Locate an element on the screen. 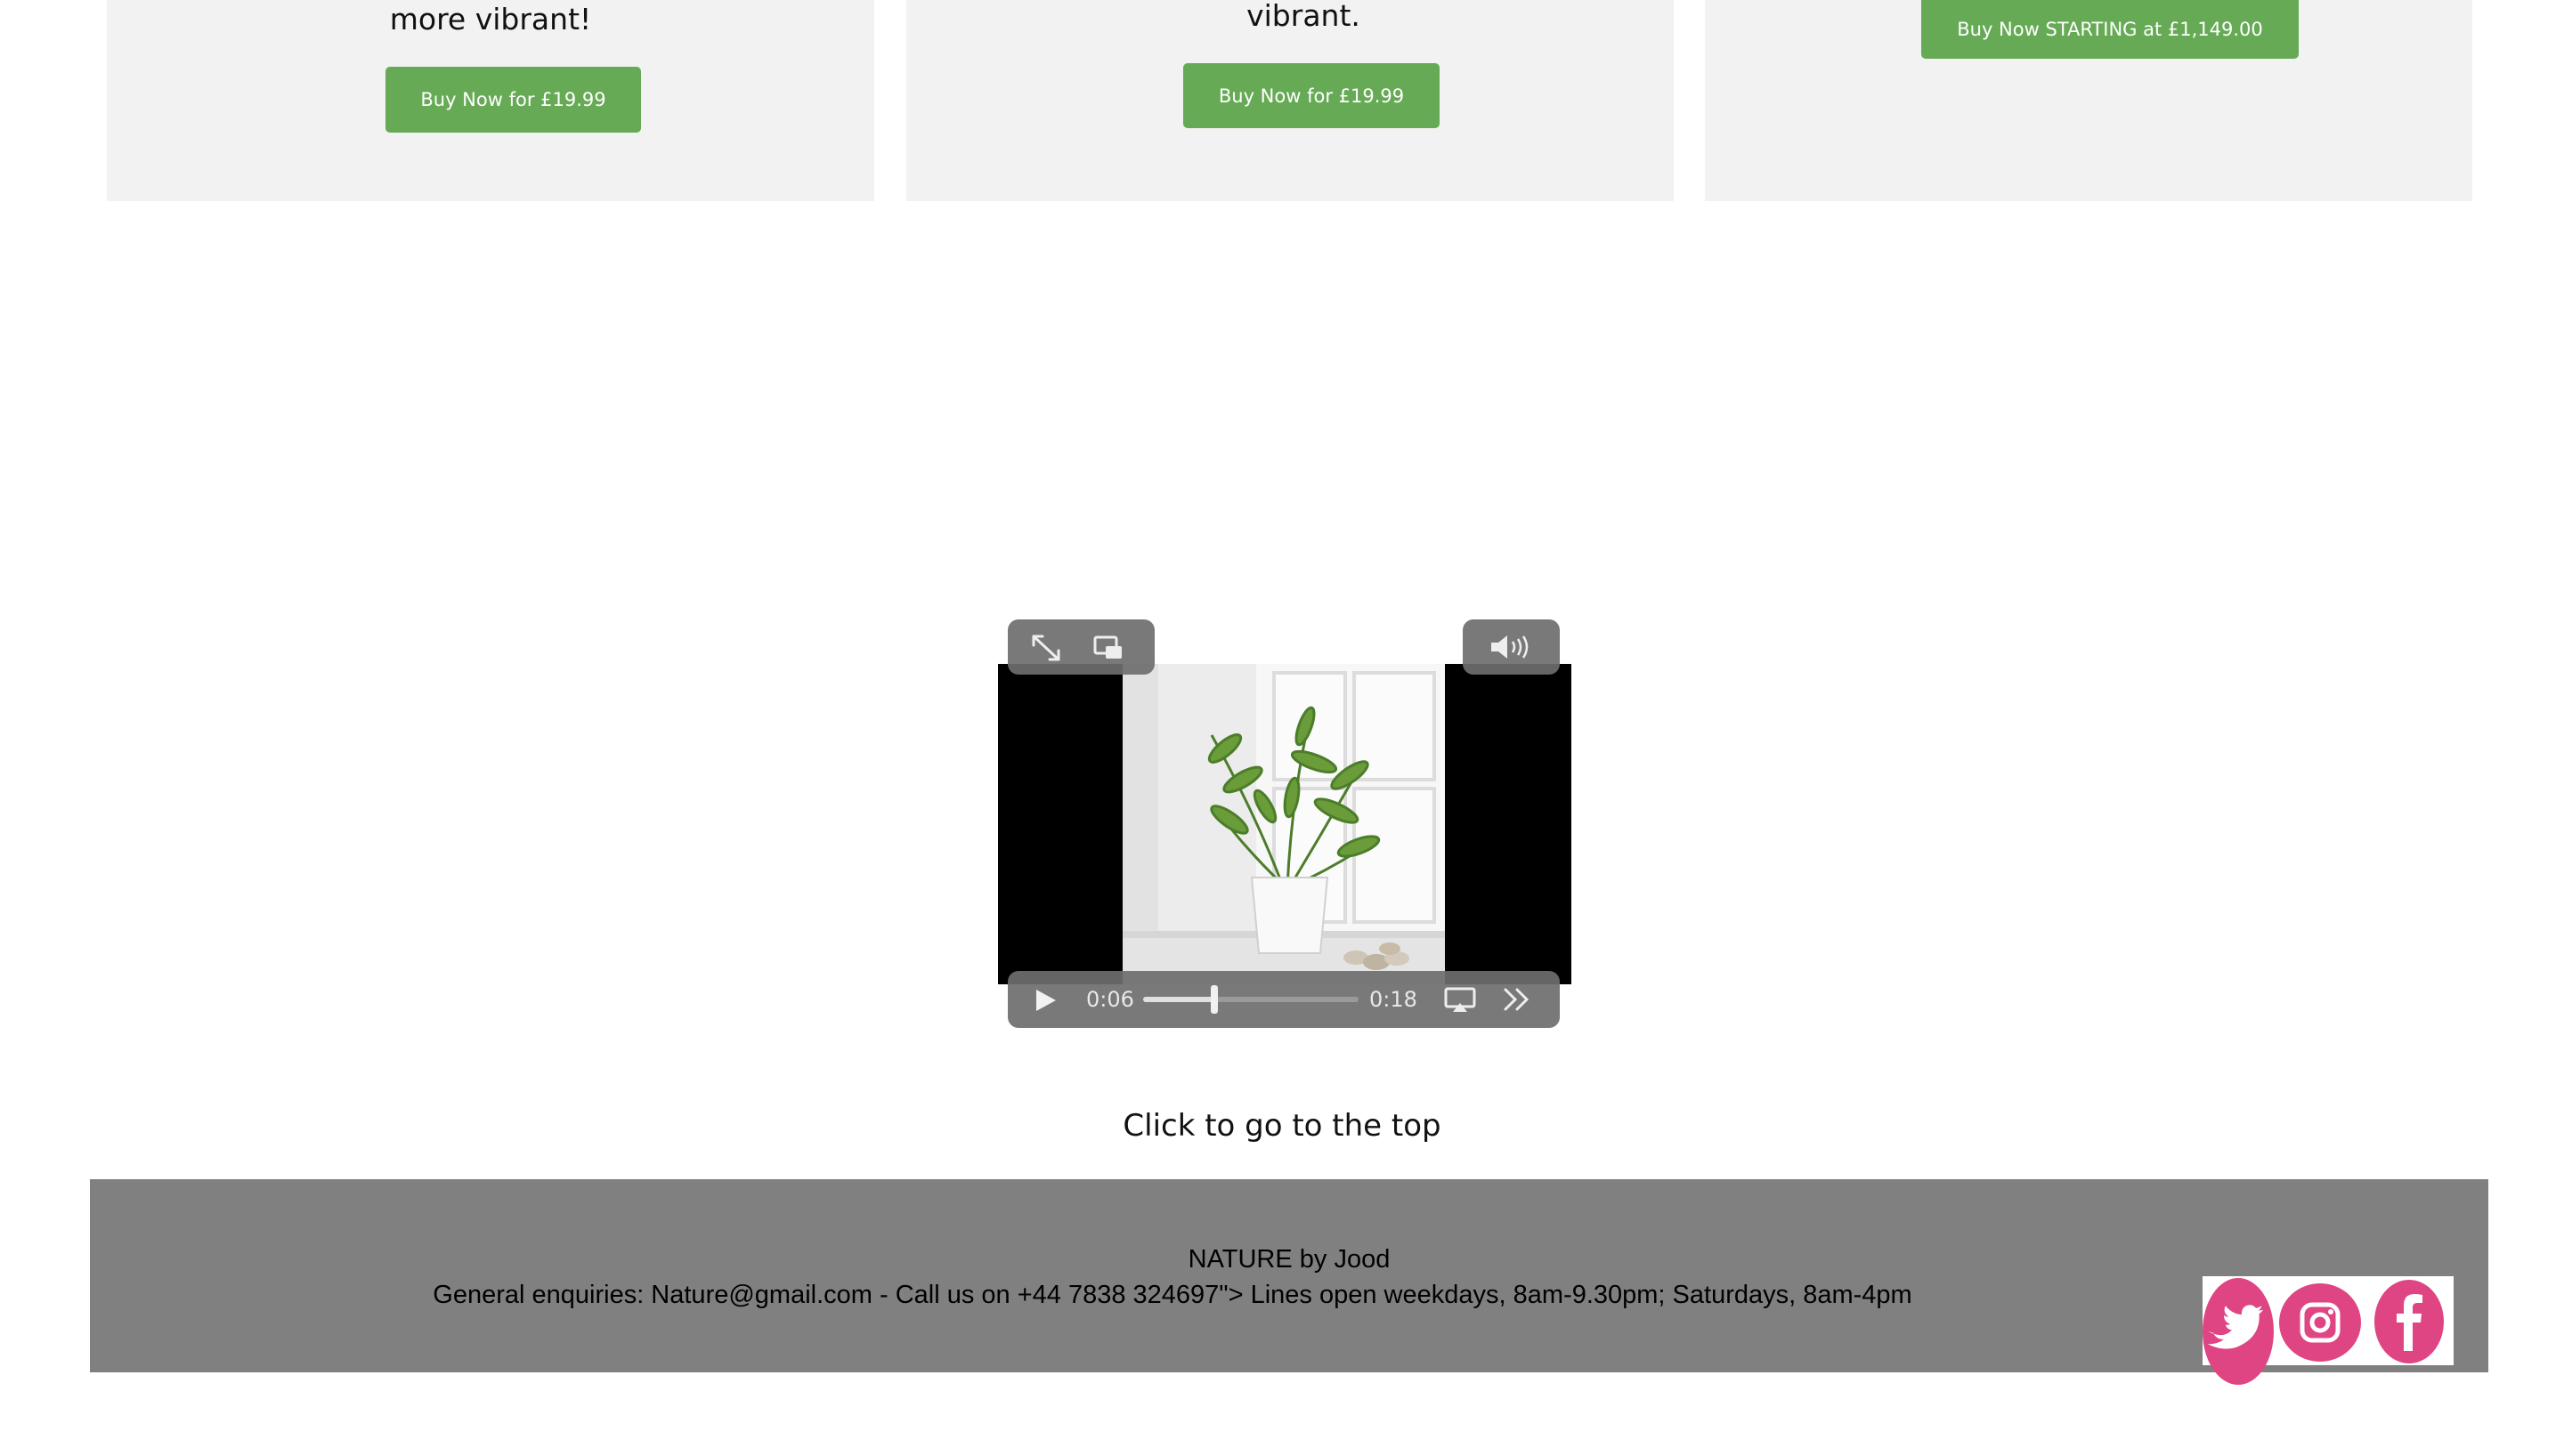 The height and width of the screenshot is (1456, 2564). buy-now-button-3: Buy Now STARTING at £1,149.00 is located at coordinates (2110, 29).